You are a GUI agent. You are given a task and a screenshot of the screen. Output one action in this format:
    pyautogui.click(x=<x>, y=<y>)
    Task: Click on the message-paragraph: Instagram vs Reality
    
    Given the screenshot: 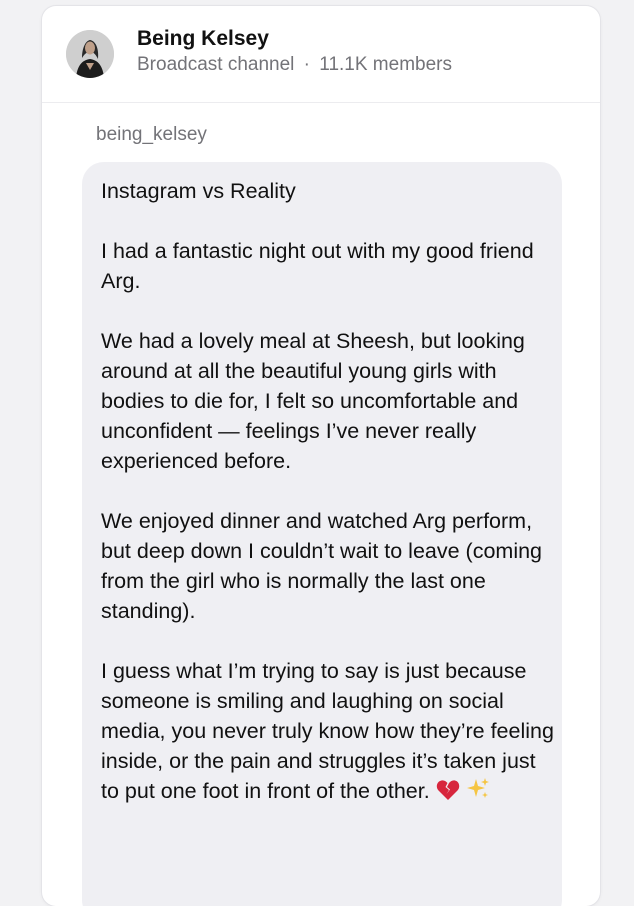 What is the action you would take?
    pyautogui.click(x=198, y=191)
    